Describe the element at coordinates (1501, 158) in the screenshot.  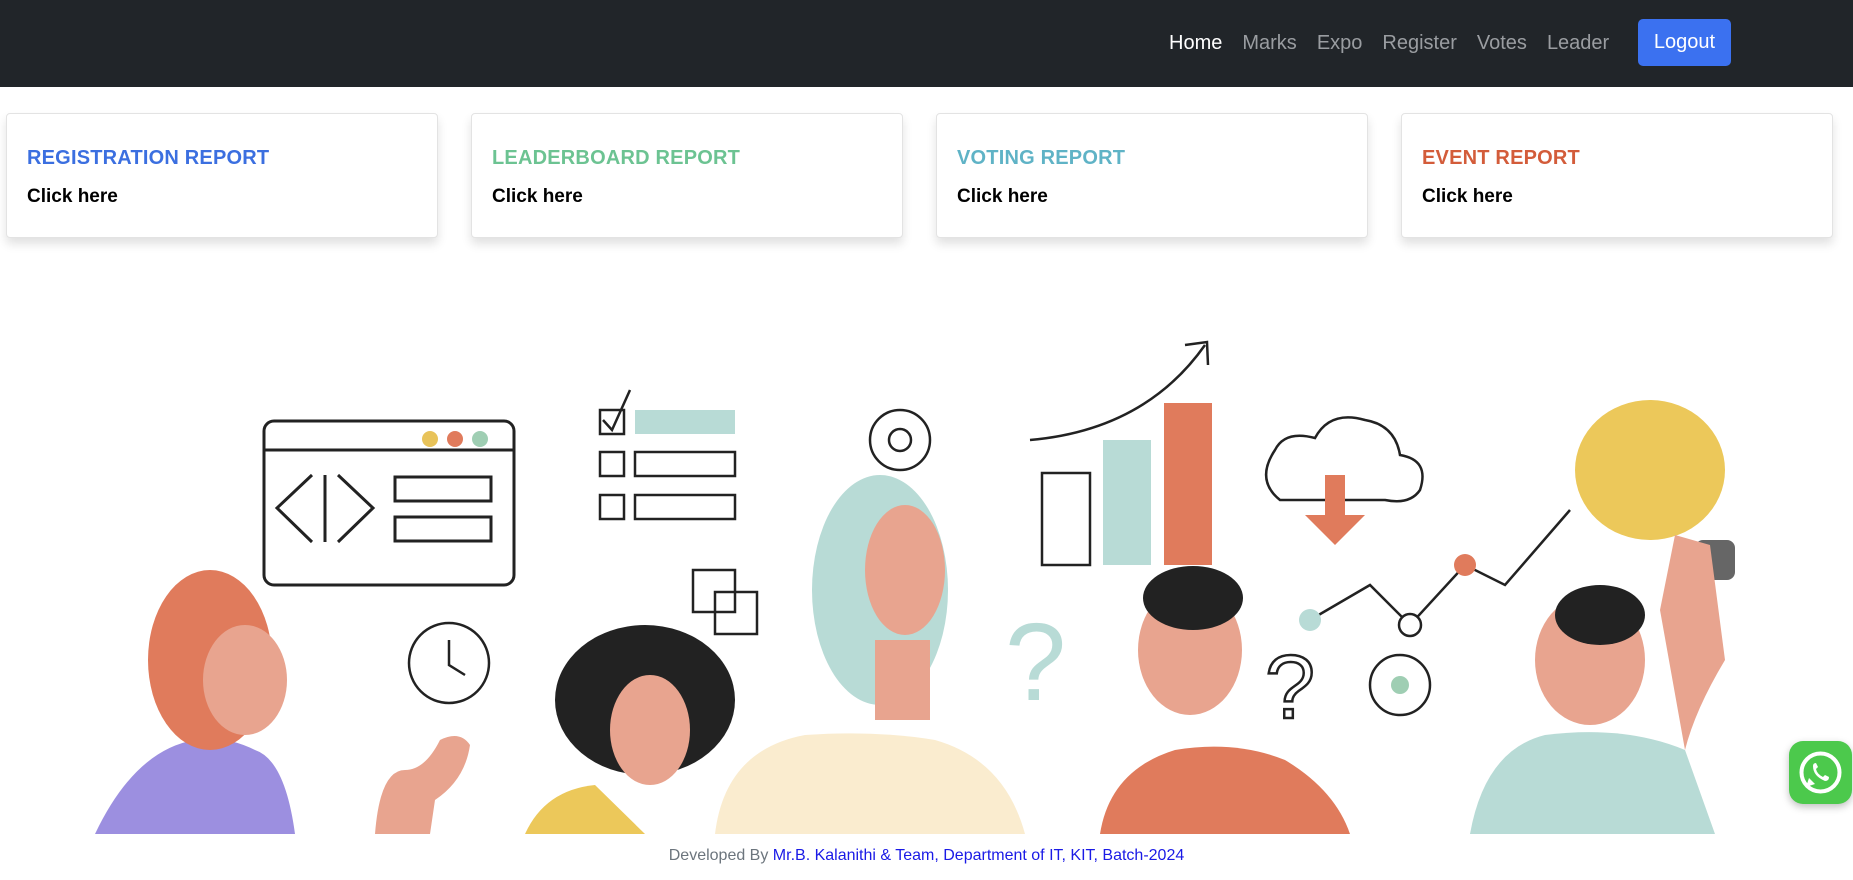
I see `card-title: EVENT REPORT` at that location.